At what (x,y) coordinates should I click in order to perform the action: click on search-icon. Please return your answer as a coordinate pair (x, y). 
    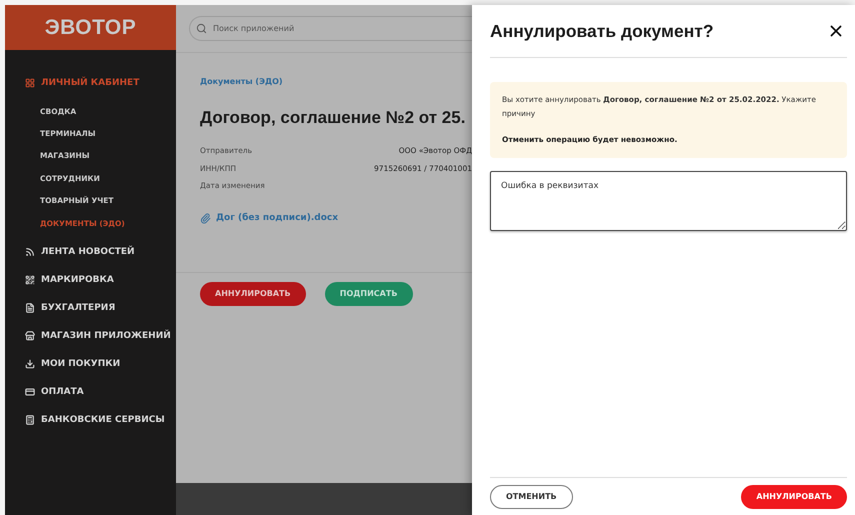
    Looking at the image, I should click on (201, 28).